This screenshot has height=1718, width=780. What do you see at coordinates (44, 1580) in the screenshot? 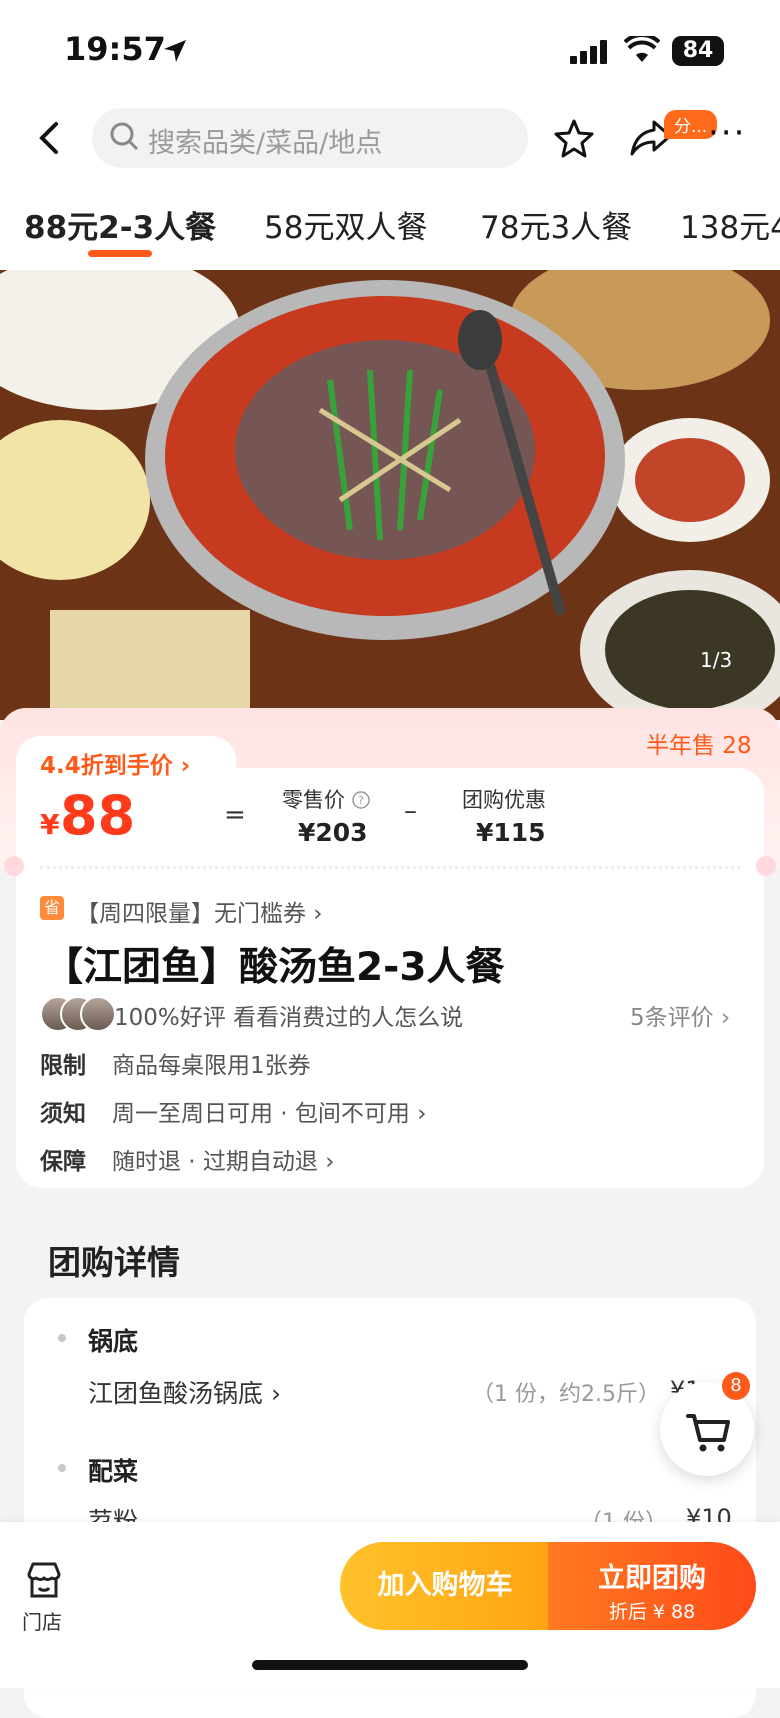
I see `store-icon` at bounding box center [44, 1580].